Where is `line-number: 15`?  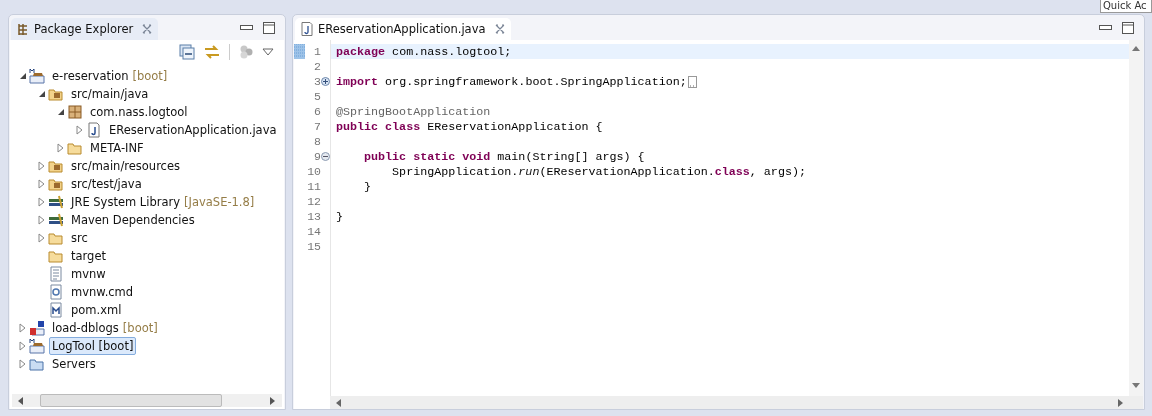 line-number: 15 is located at coordinates (313, 246).